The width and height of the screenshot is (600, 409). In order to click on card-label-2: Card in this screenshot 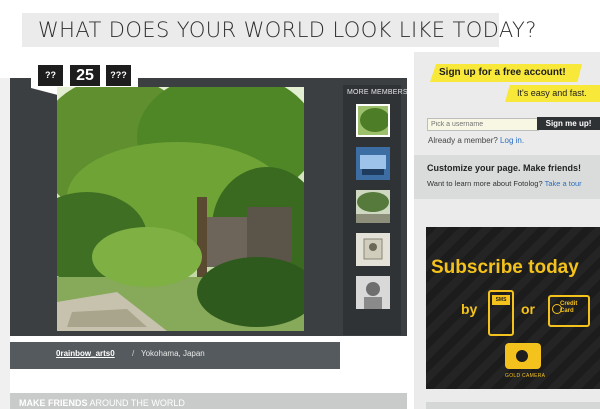, I will do `click(567, 311)`.